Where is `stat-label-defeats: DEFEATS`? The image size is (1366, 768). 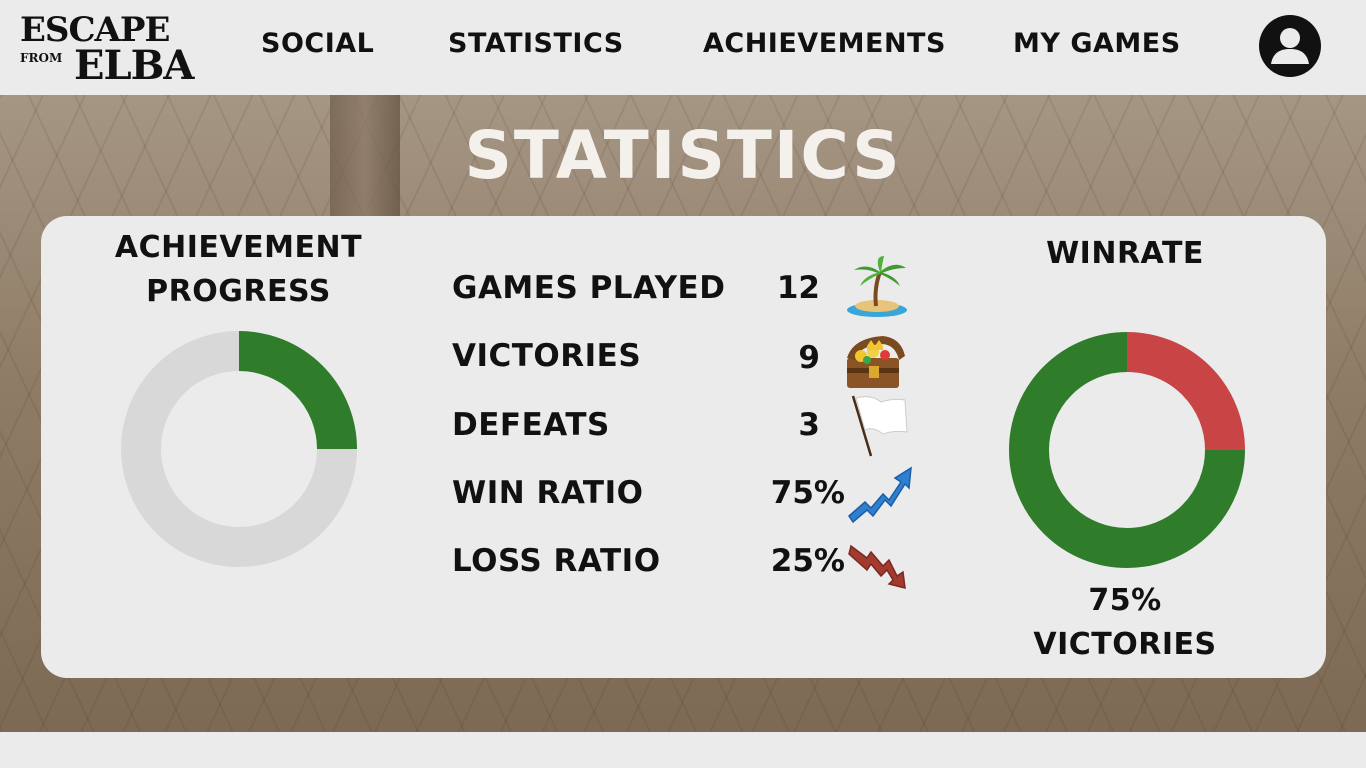 stat-label-defeats: DEFEATS is located at coordinates (531, 425).